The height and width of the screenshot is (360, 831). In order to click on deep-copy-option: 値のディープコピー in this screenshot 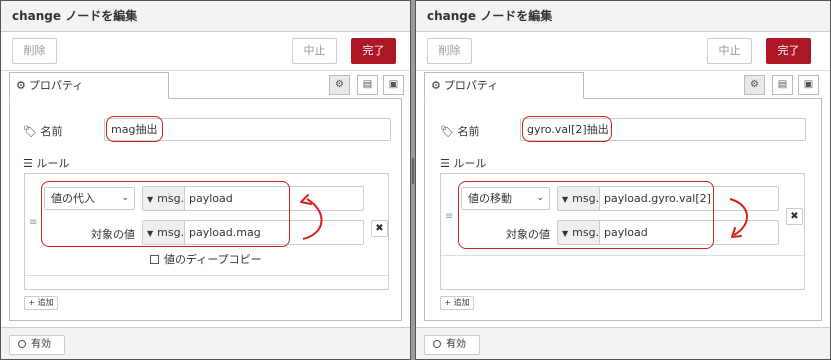, I will do `click(206, 259)`.